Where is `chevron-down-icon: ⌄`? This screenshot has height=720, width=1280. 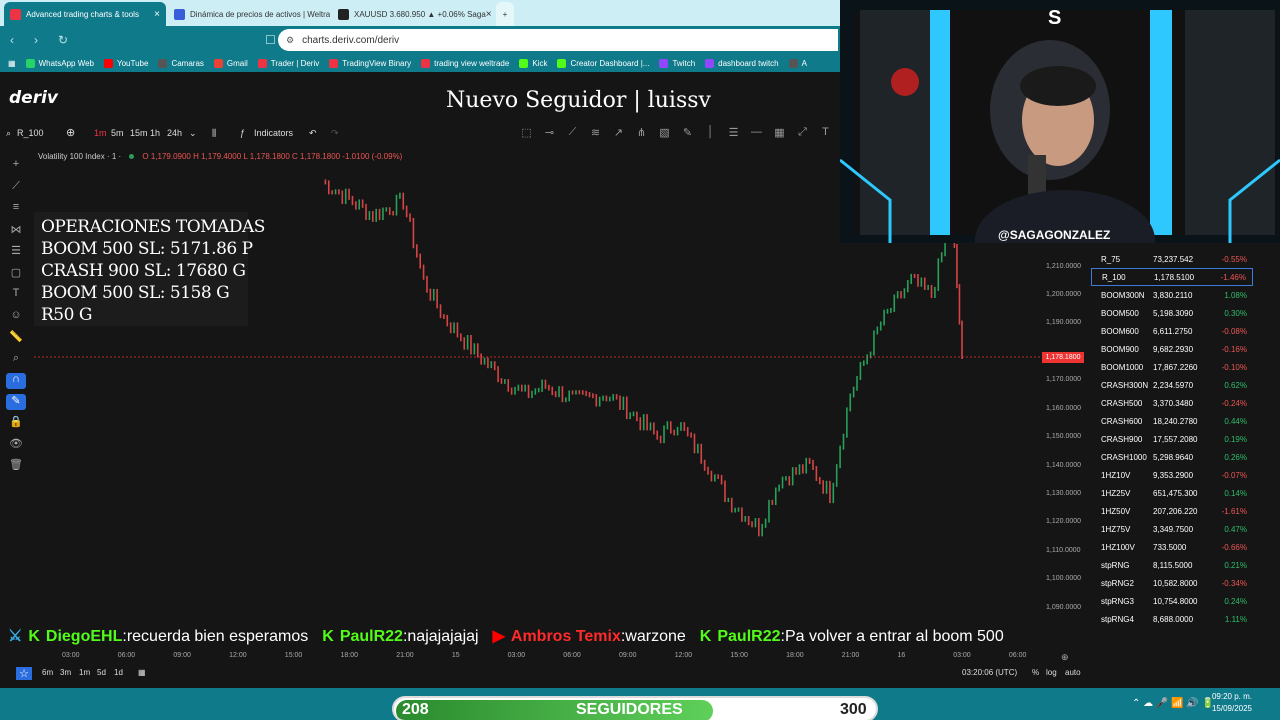 chevron-down-icon: ⌄ is located at coordinates (193, 133).